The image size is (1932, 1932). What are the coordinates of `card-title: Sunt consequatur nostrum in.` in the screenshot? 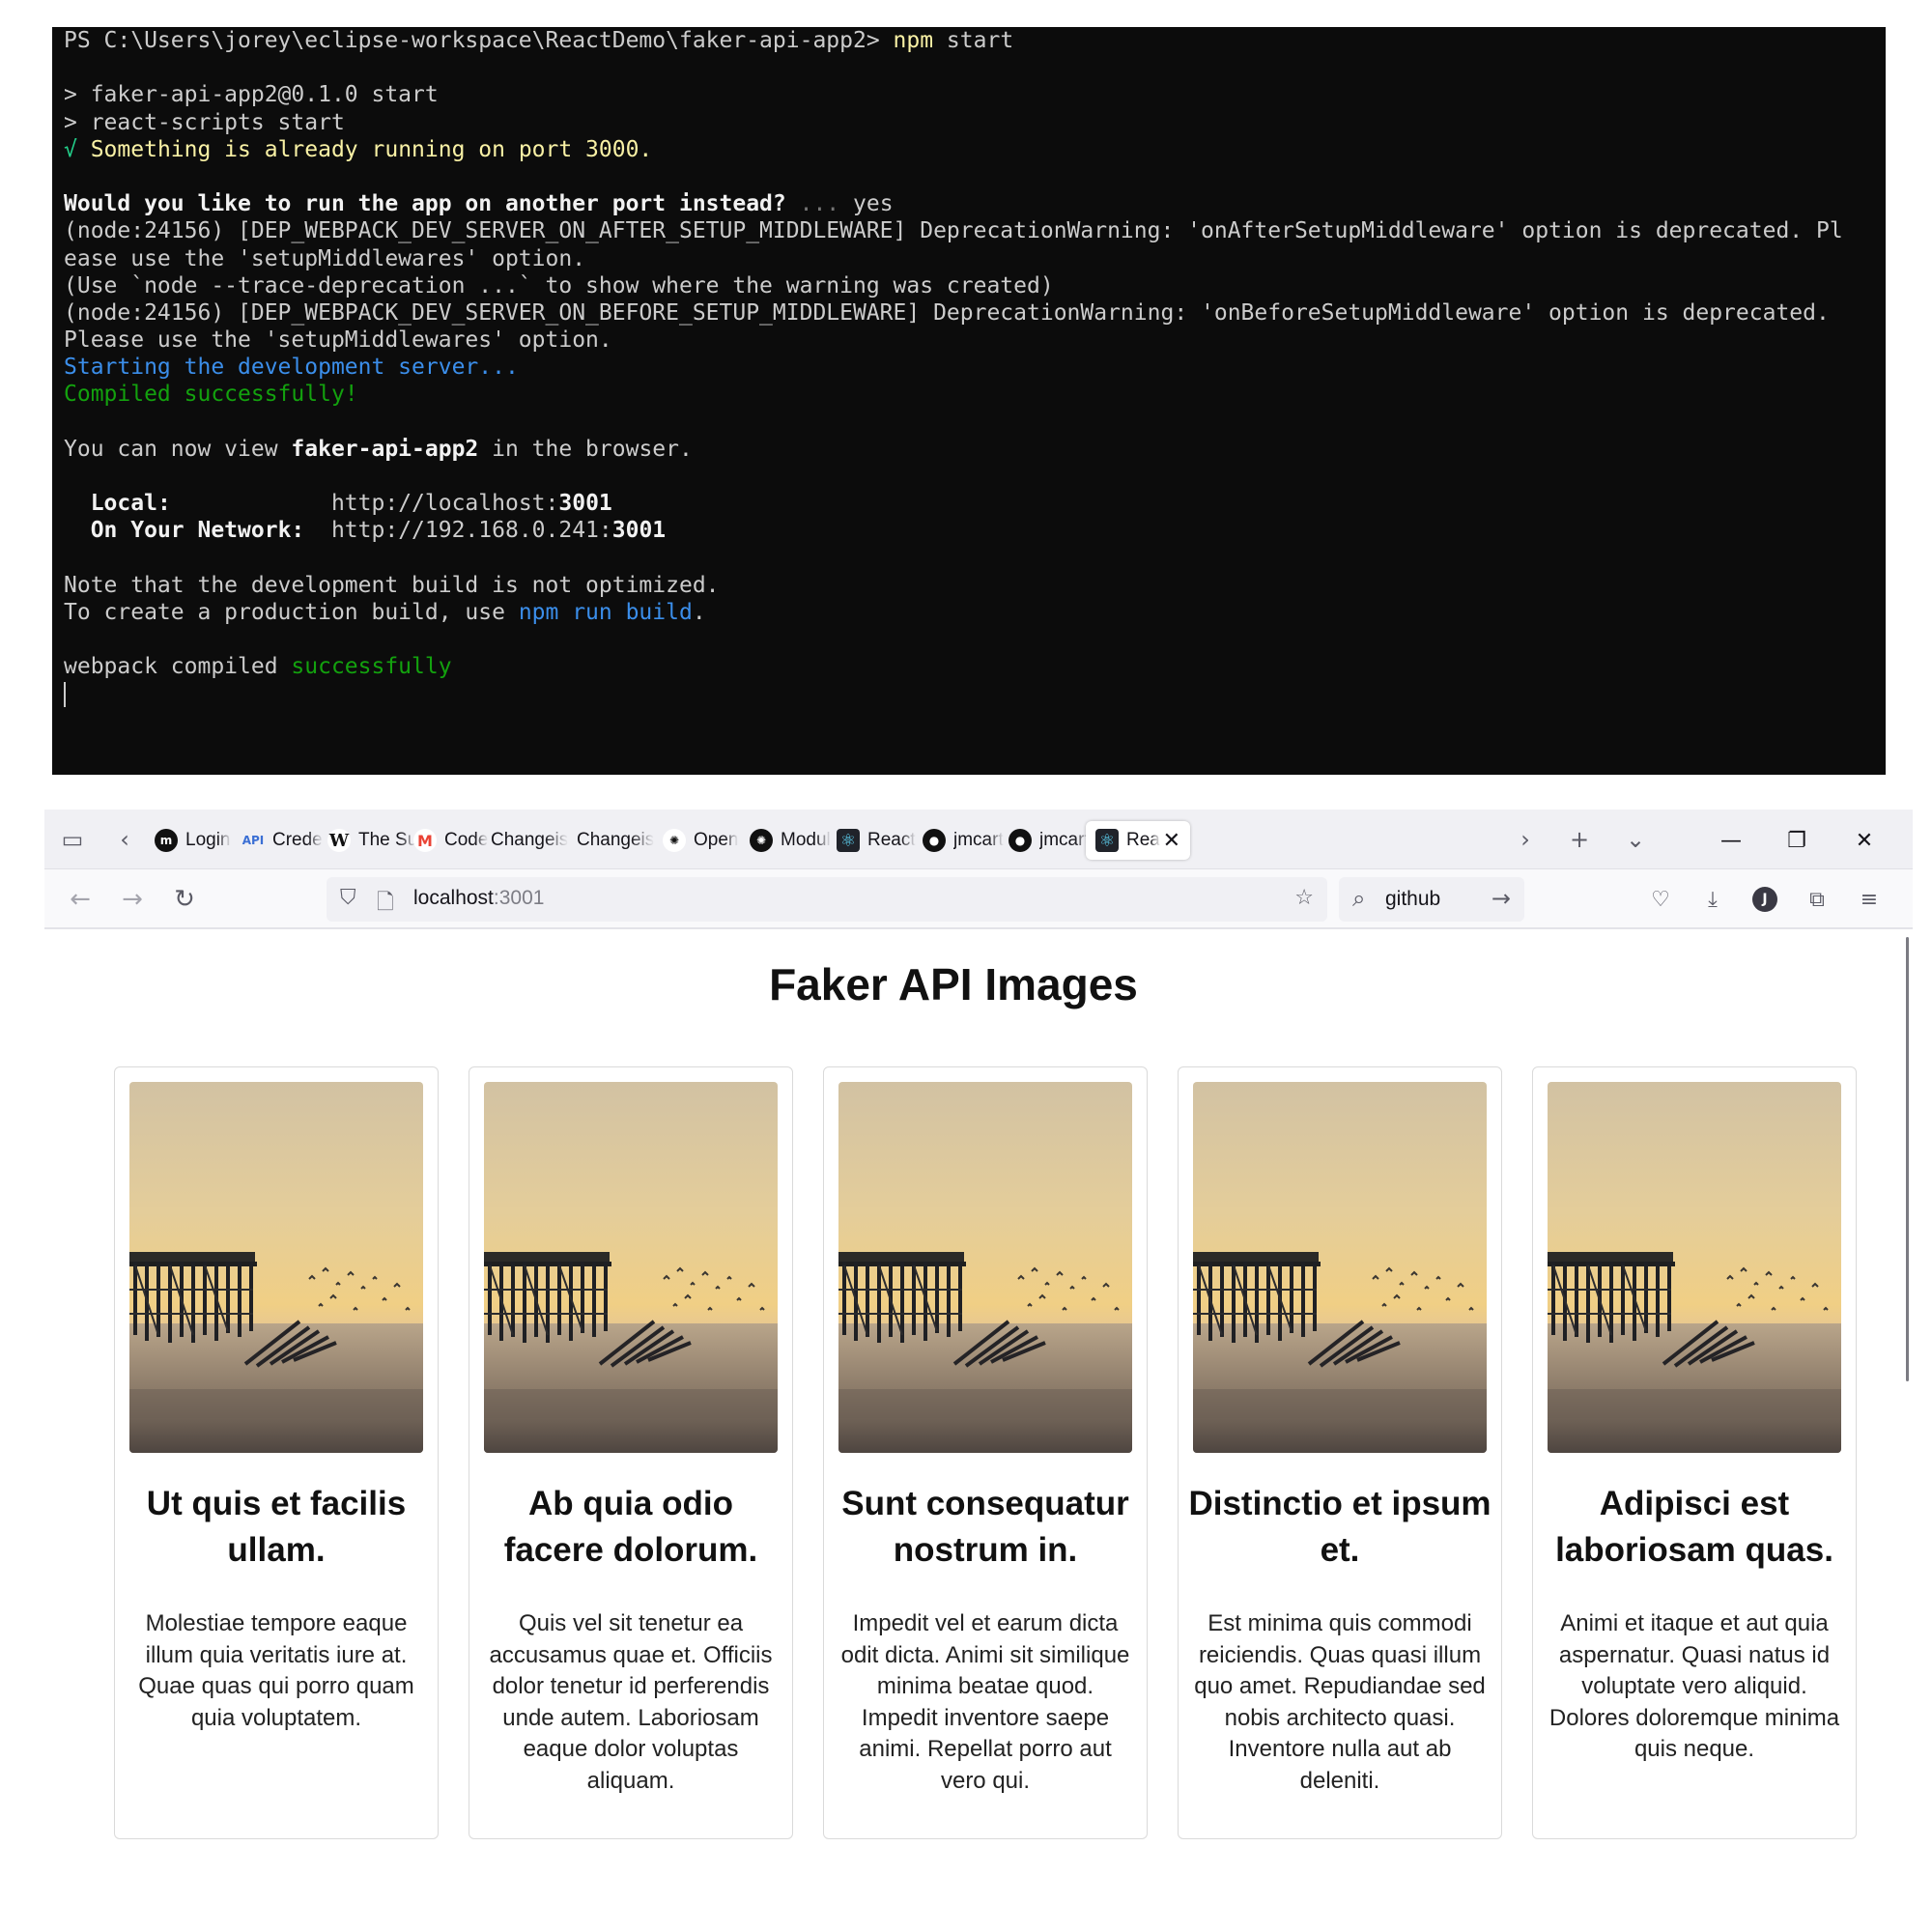 It's located at (985, 1527).